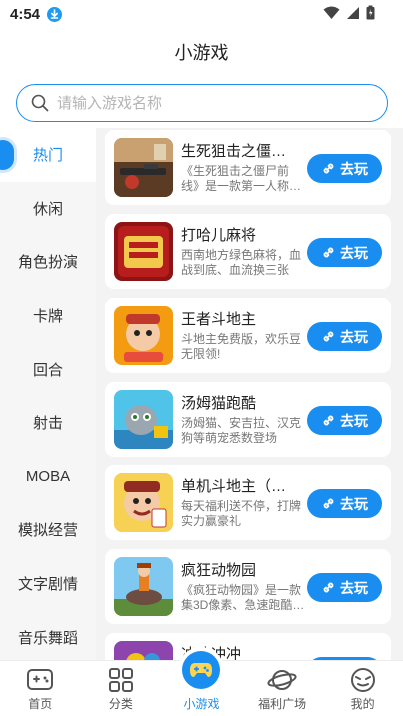 The width and height of the screenshot is (403, 716). Describe the element at coordinates (248, 646) in the screenshot. I see `game-card: 冲冲冲冲 去玩` at that location.